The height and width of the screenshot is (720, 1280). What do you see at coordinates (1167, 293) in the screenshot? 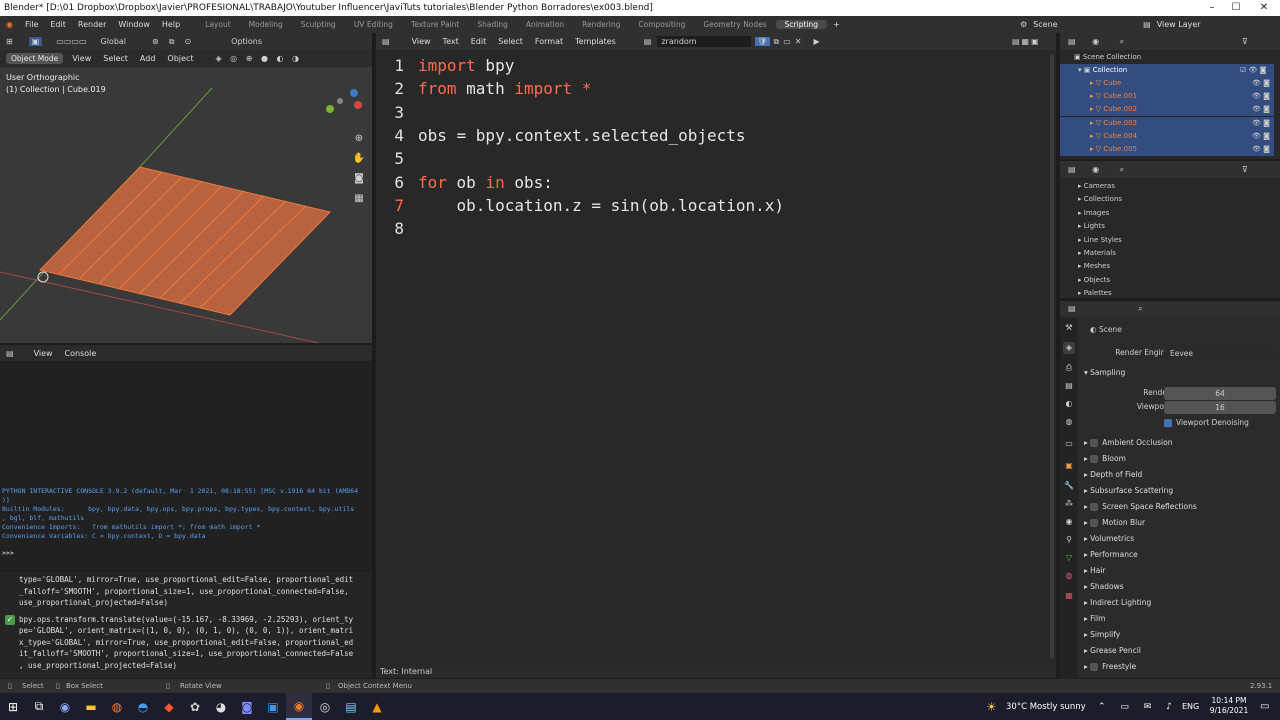
I see `data-api-item: ▸ Palettes` at bounding box center [1167, 293].